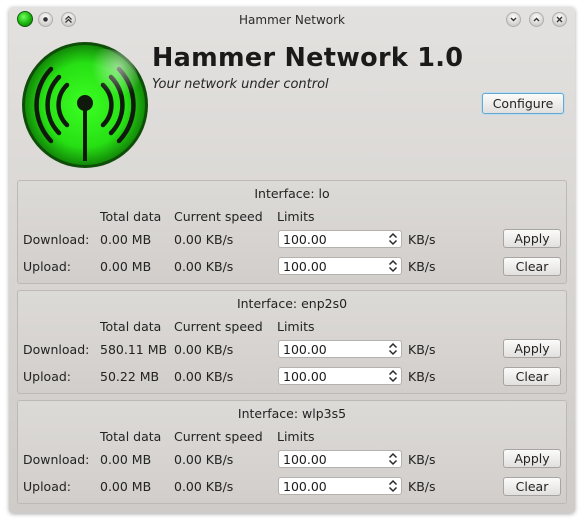  What do you see at coordinates (292, 193) in the screenshot?
I see `interface-title: Interface: lo` at bounding box center [292, 193].